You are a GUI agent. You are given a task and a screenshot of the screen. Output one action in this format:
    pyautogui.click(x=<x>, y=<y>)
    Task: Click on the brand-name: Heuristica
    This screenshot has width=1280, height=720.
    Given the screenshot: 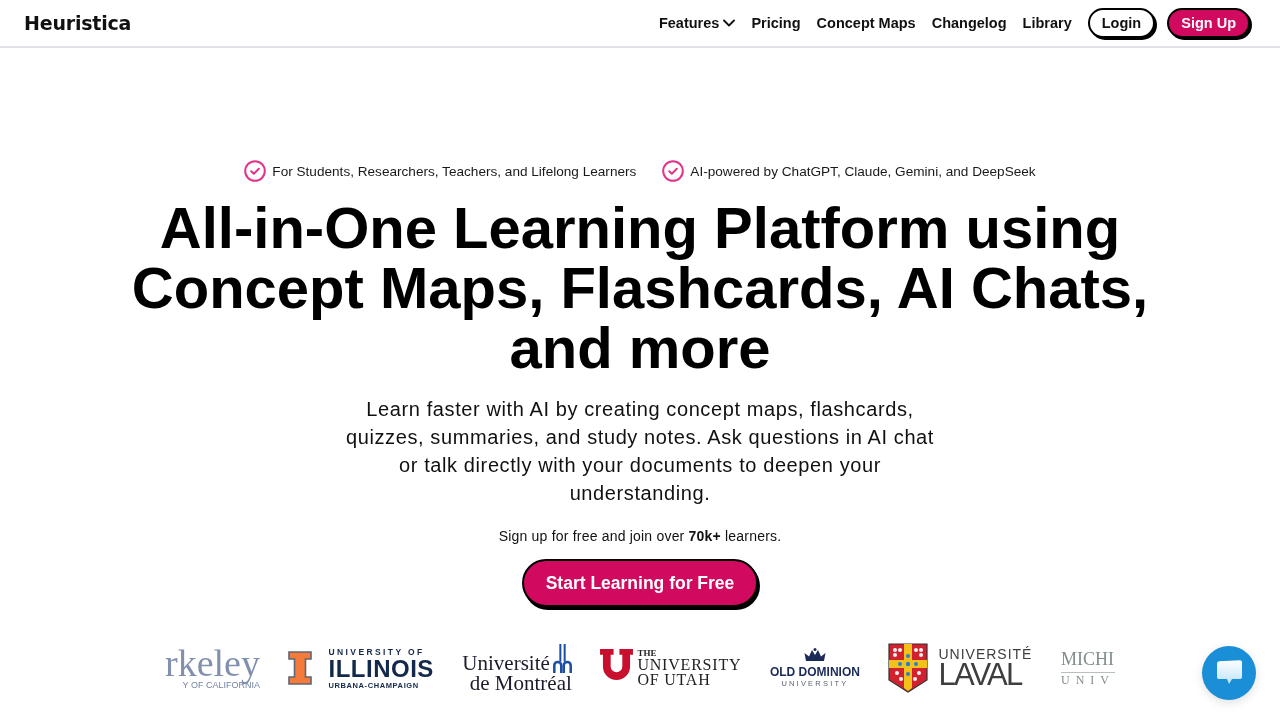 What is the action you would take?
    pyautogui.click(x=78, y=23)
    